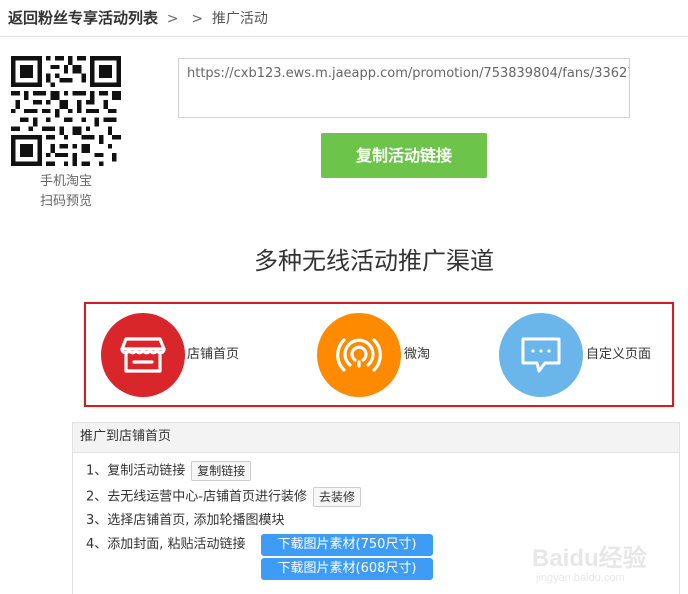 This screenshot has width=688, height=594. What do you see at coordinates (66, 111) in the screenshot?
I see `qr-code` at bounding box center [66, 111].